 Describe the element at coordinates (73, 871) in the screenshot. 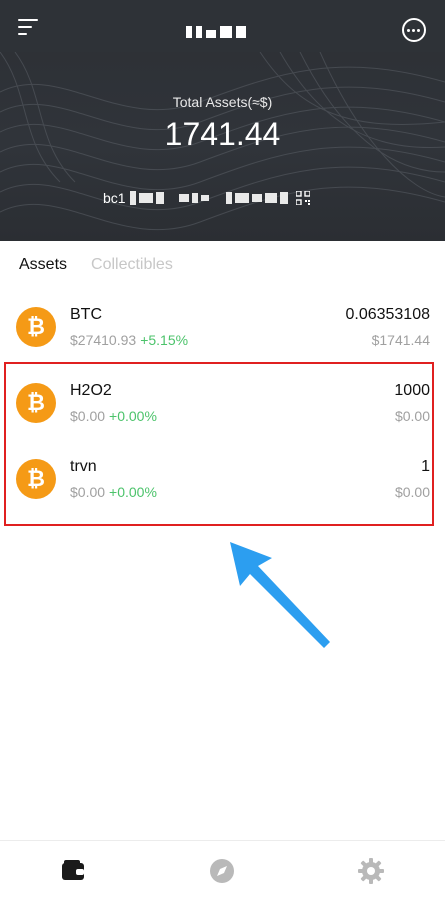

I see `wallet-icon` at that location.